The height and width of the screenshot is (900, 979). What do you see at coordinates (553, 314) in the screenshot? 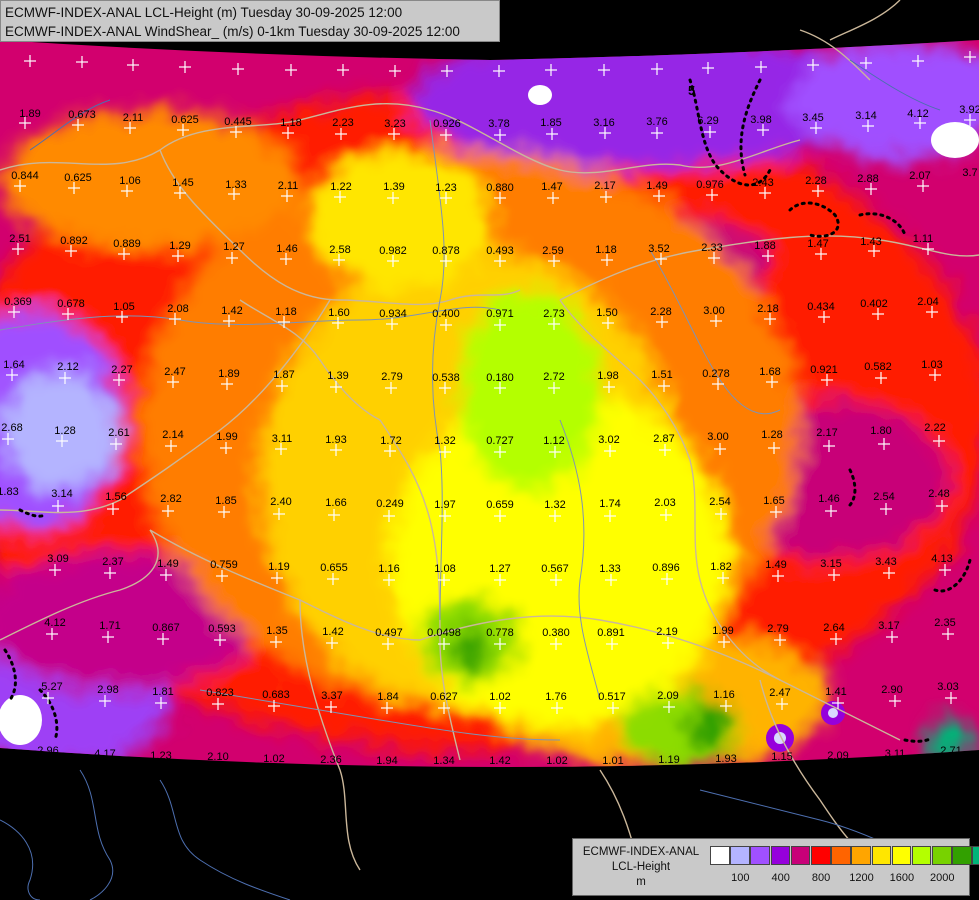
I see `grid-point-value: 2.73` at bounding box center [553, 314].